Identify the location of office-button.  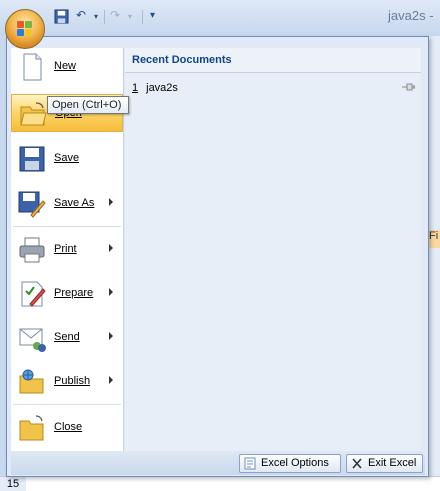
(25, 29).